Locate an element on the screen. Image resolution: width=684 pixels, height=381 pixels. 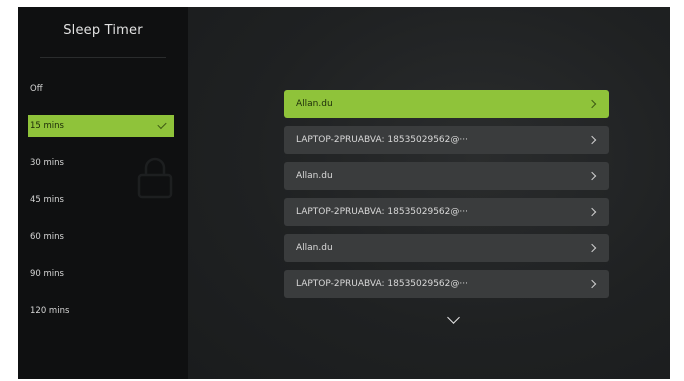
timer-option-label: Off is located at coordinates (36, 89).